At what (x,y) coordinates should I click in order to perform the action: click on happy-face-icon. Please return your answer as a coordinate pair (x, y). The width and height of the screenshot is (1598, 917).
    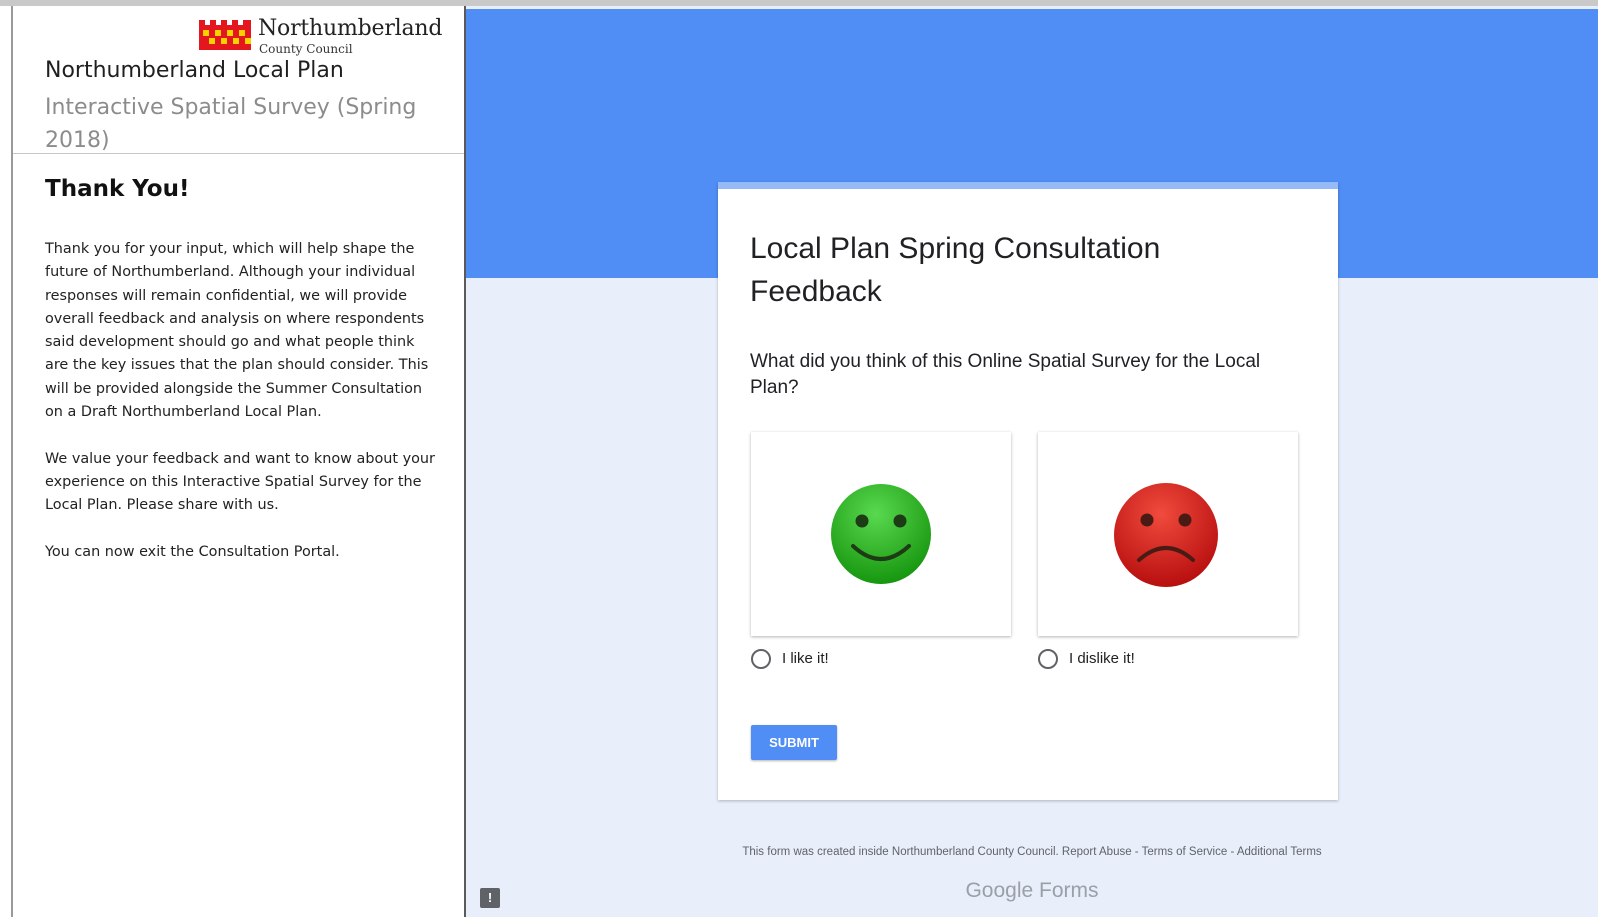
    Looking at the image, I should click on (881, 534).